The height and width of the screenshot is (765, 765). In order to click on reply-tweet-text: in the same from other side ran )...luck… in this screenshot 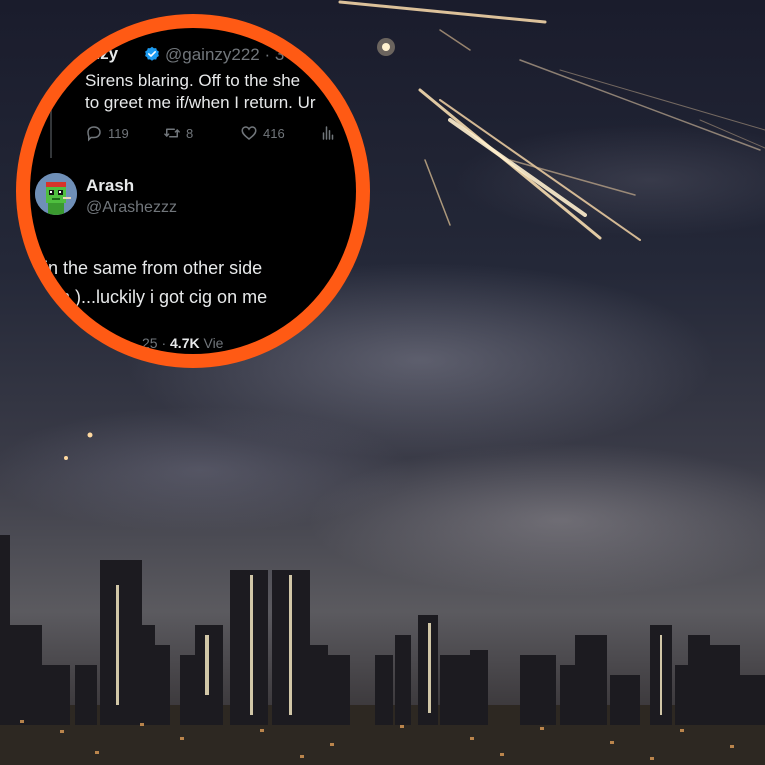, I will do `click(155, 283)`.